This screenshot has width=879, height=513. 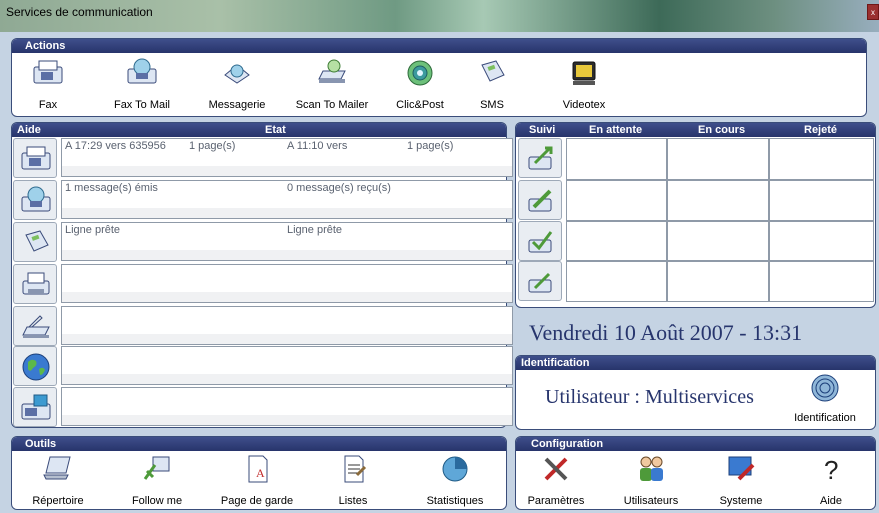 I want to click on identification-button-label: Identification, so click(x=825, y=418).